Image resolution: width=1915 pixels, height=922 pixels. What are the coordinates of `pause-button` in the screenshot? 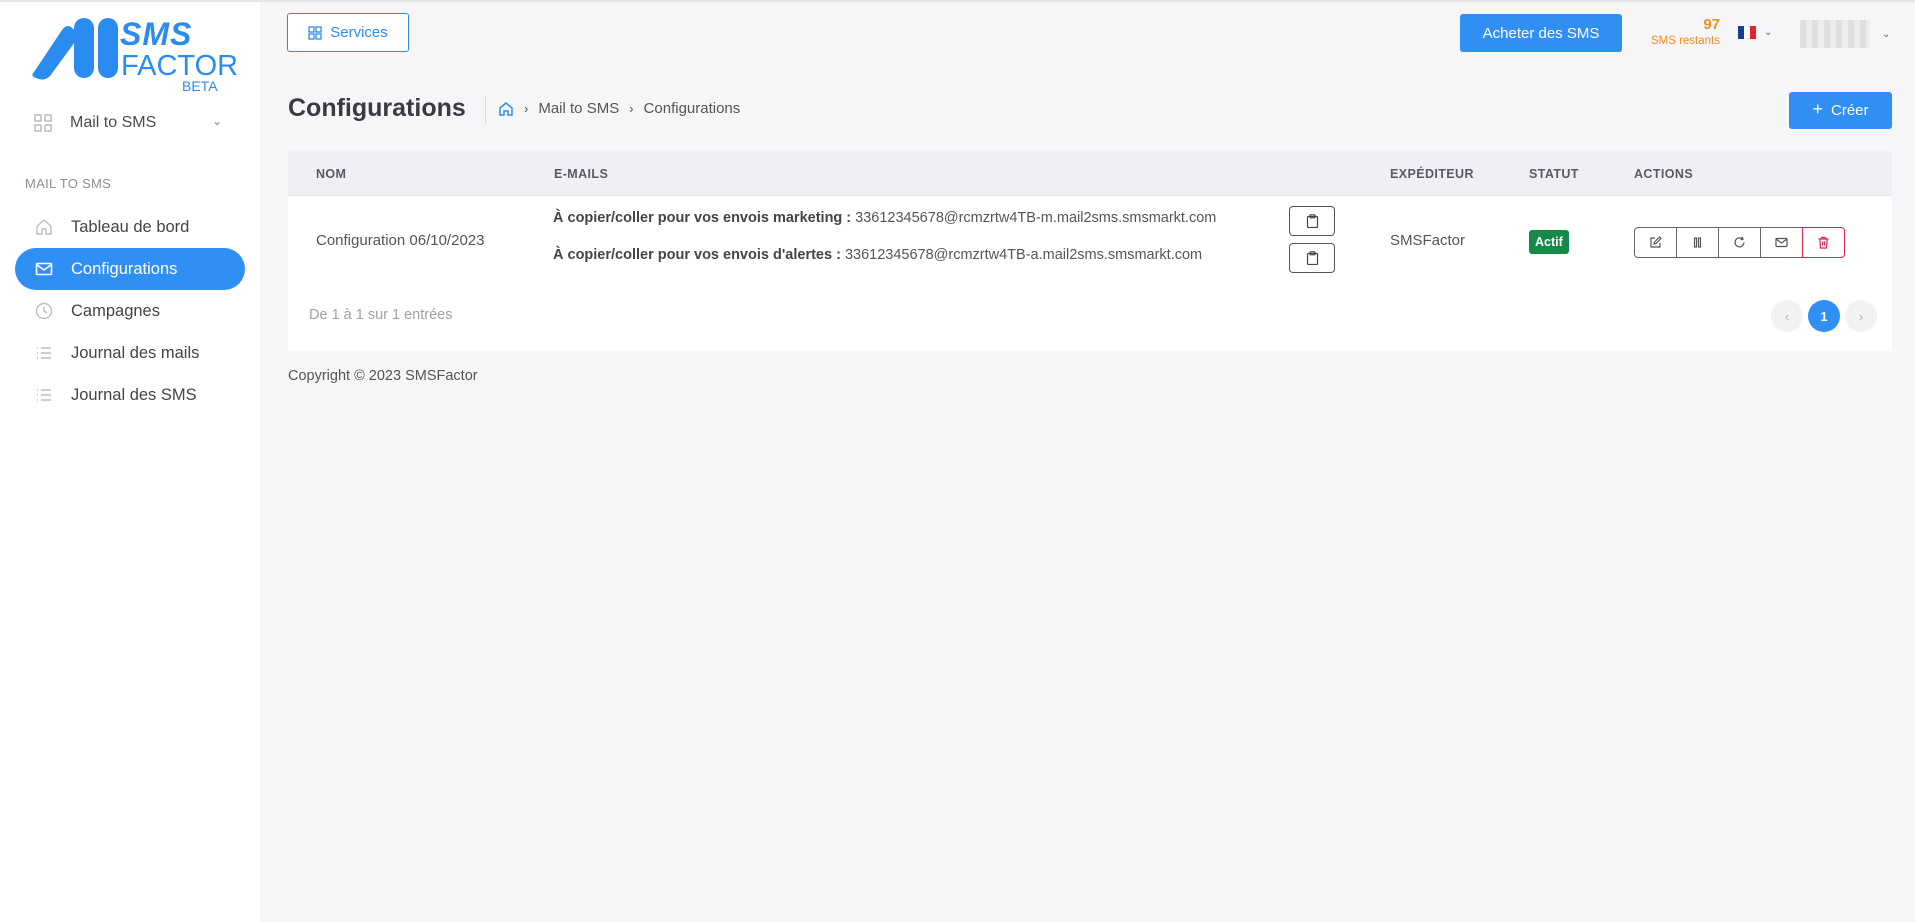 It's located at (1697, 242).